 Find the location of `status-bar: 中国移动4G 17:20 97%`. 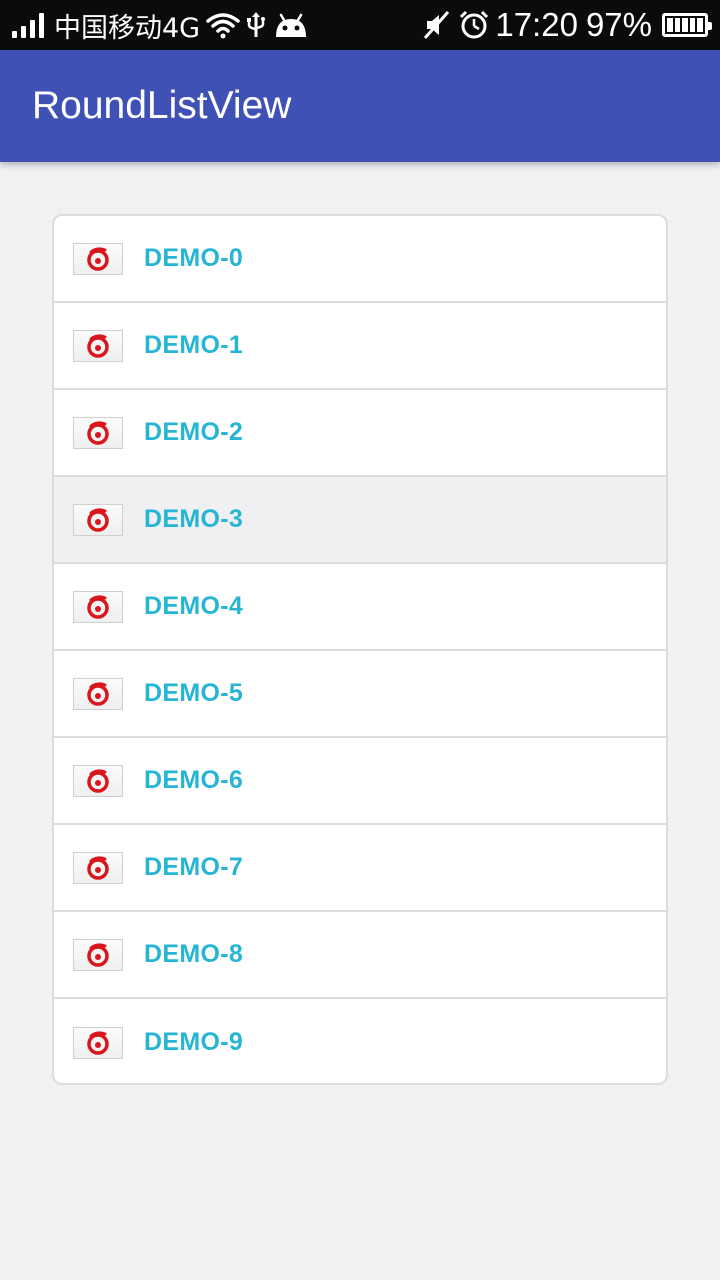

status-bar: 中国移动4G 17:20 97% is located at coordinates (360, 25).